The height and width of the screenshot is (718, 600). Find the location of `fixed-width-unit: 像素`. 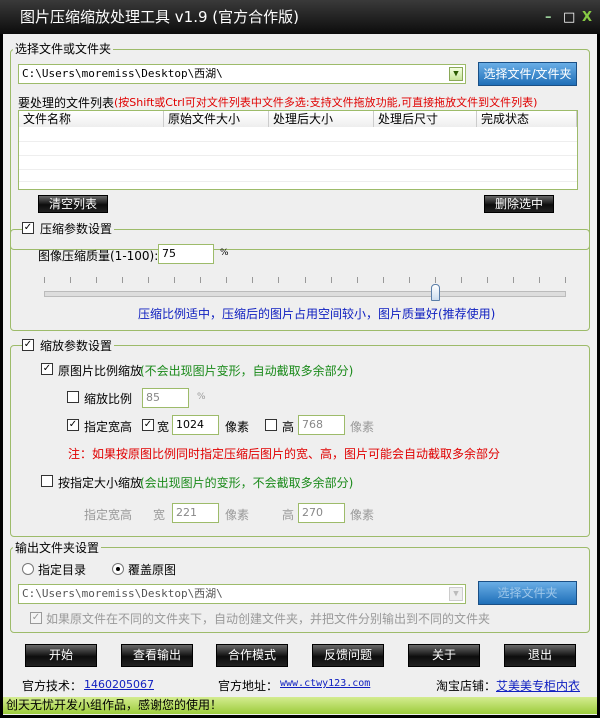

fixed-width-unit: 像素 is located at coordinates (237, 515).